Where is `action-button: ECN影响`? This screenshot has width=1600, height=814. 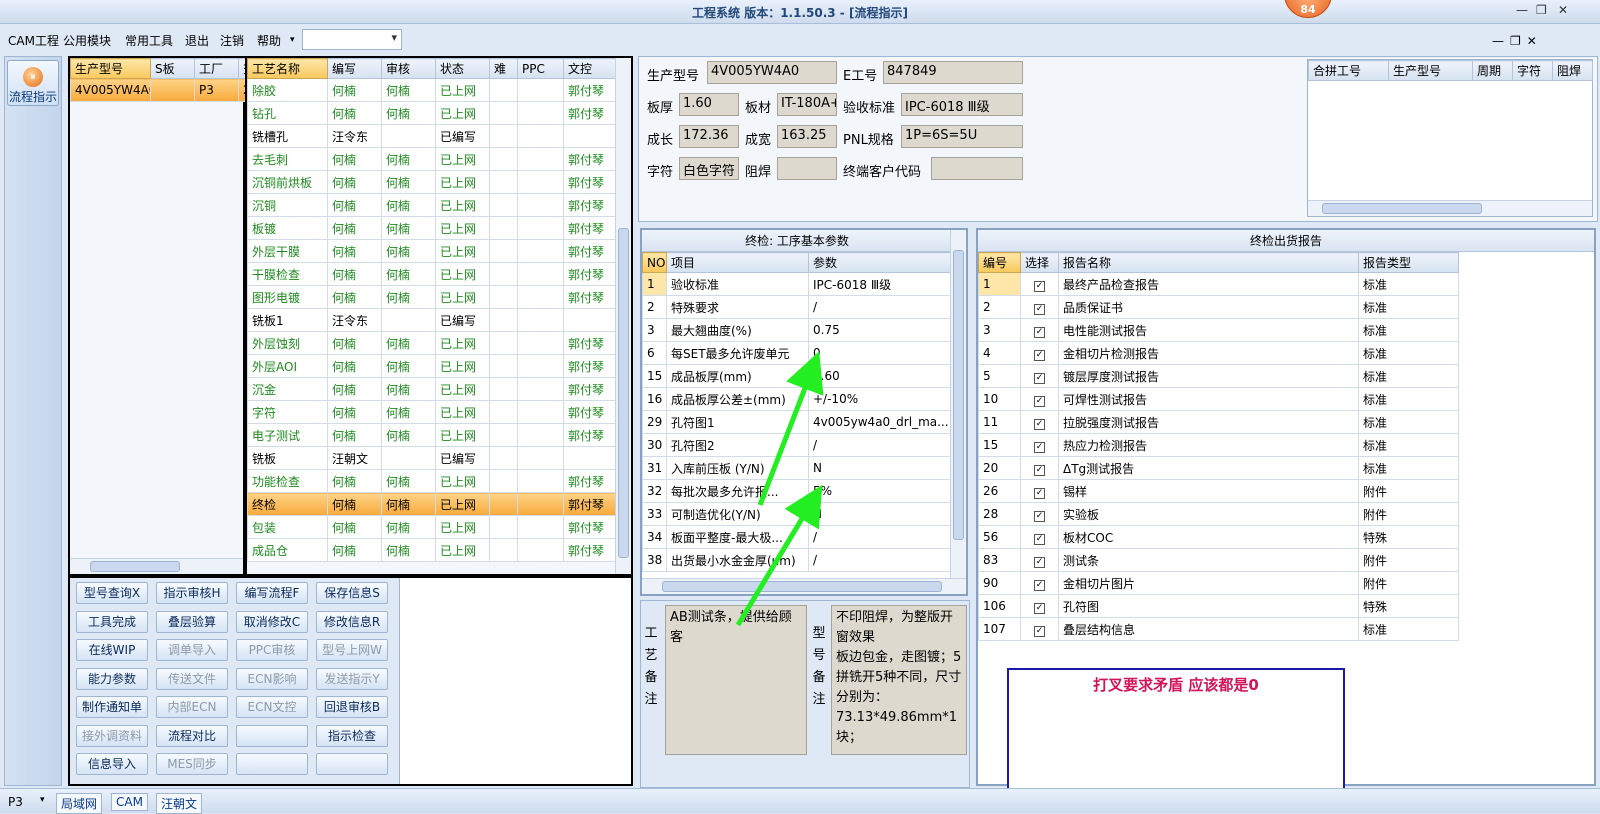
action-button: ECN影响 is located at coordinates (272, 678).